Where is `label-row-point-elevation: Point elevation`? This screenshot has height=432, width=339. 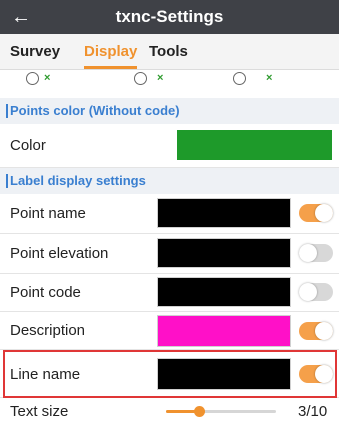
label-row-point-elevation: Point elevation is located at coordinates (169, 254).